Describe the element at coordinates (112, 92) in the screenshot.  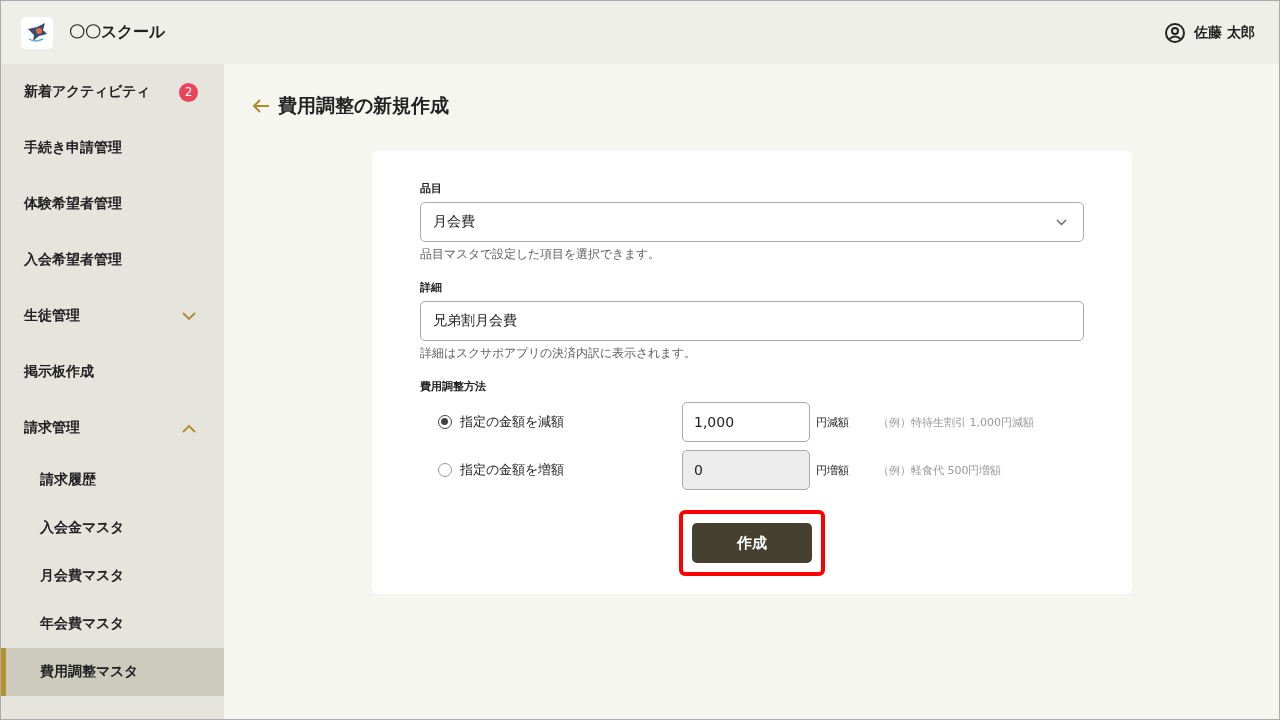
I see `sidebar-item: 新着アクティビティ 2` at that location.